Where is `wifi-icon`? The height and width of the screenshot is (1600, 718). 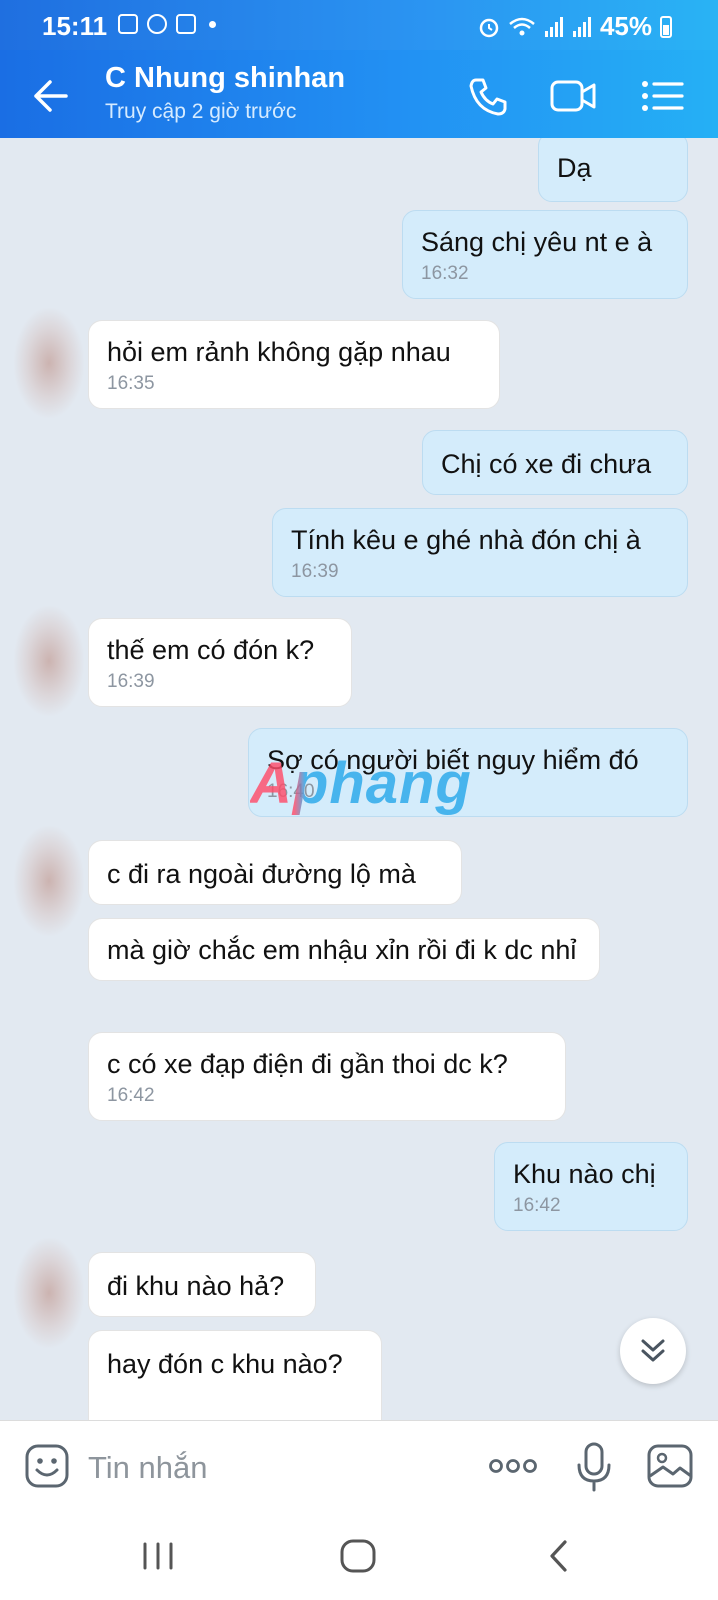 wifi-icon is located at coordinates (522, 26).